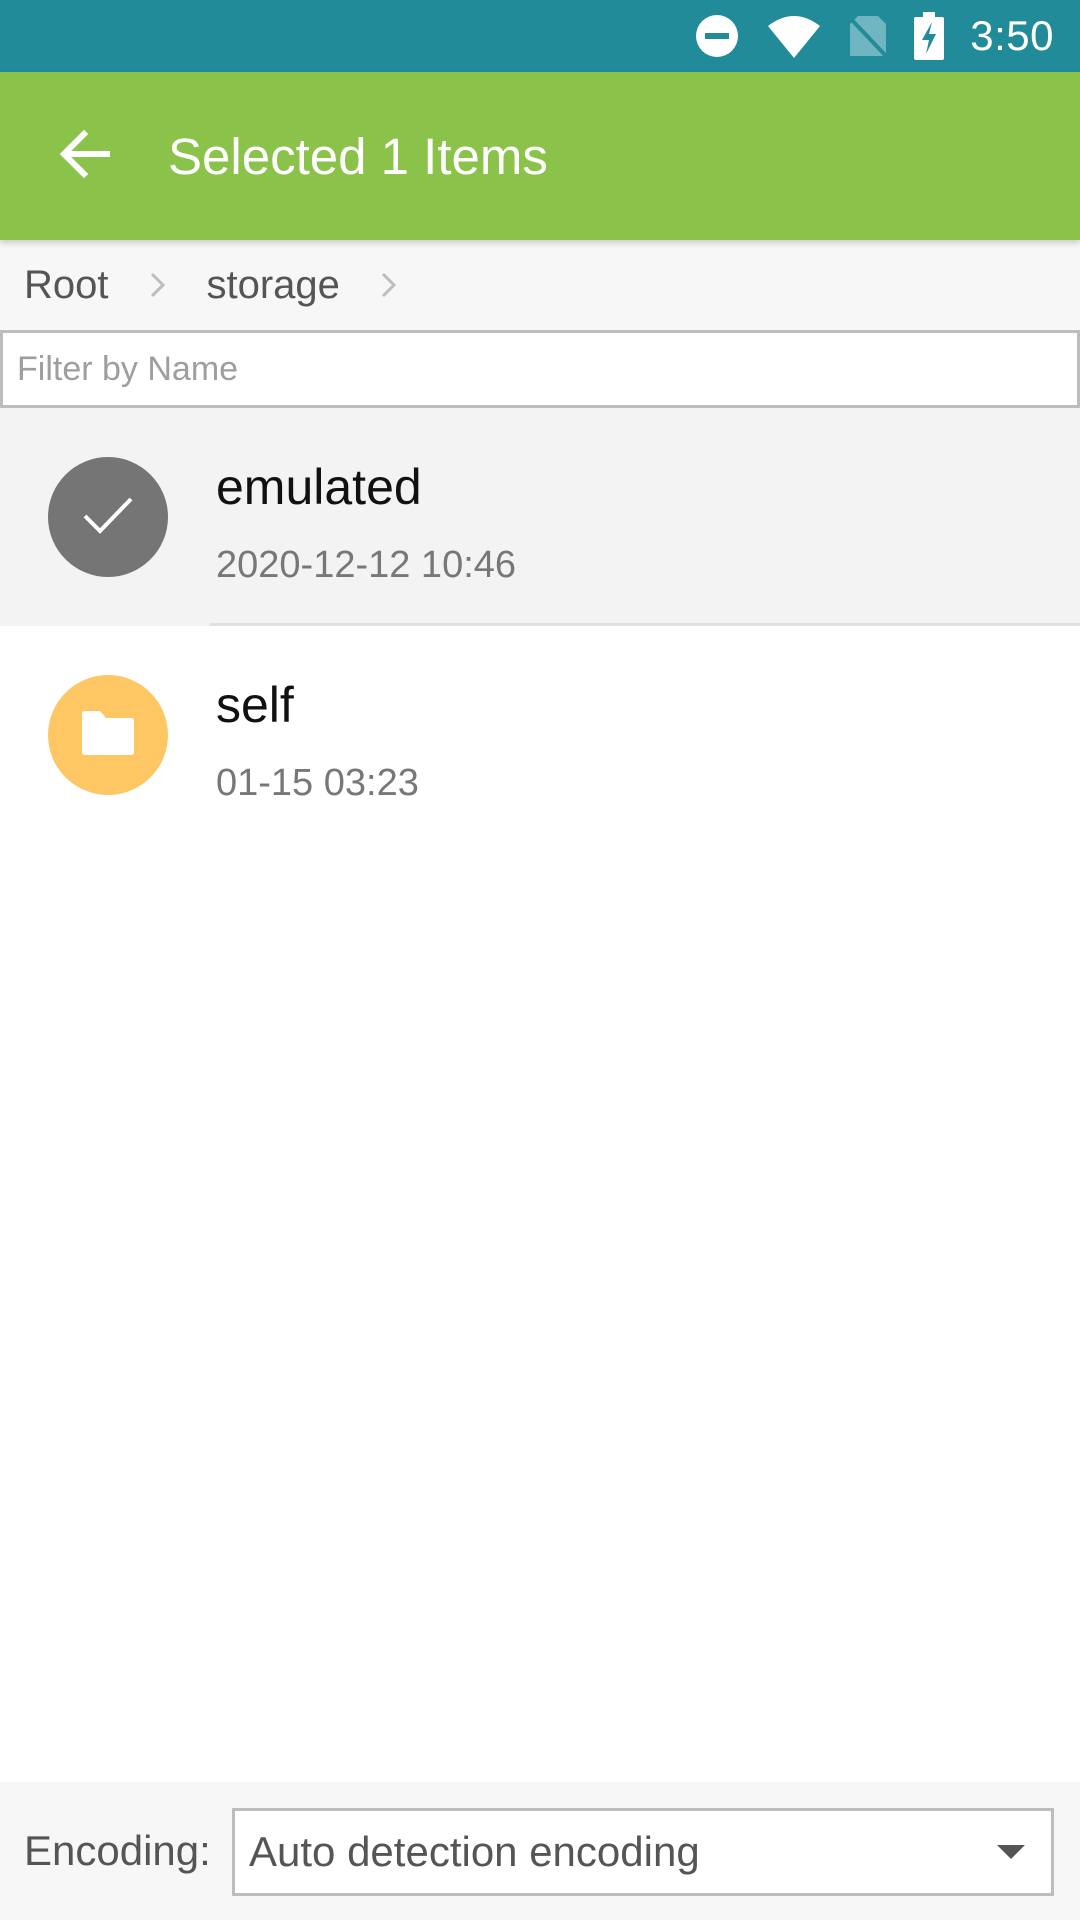 This screenshot has height=1920, width=1080. Describe the element at coordinates (273, 285) in the screenshot. I see `breadcrumb-item-storage: storage` at that location.